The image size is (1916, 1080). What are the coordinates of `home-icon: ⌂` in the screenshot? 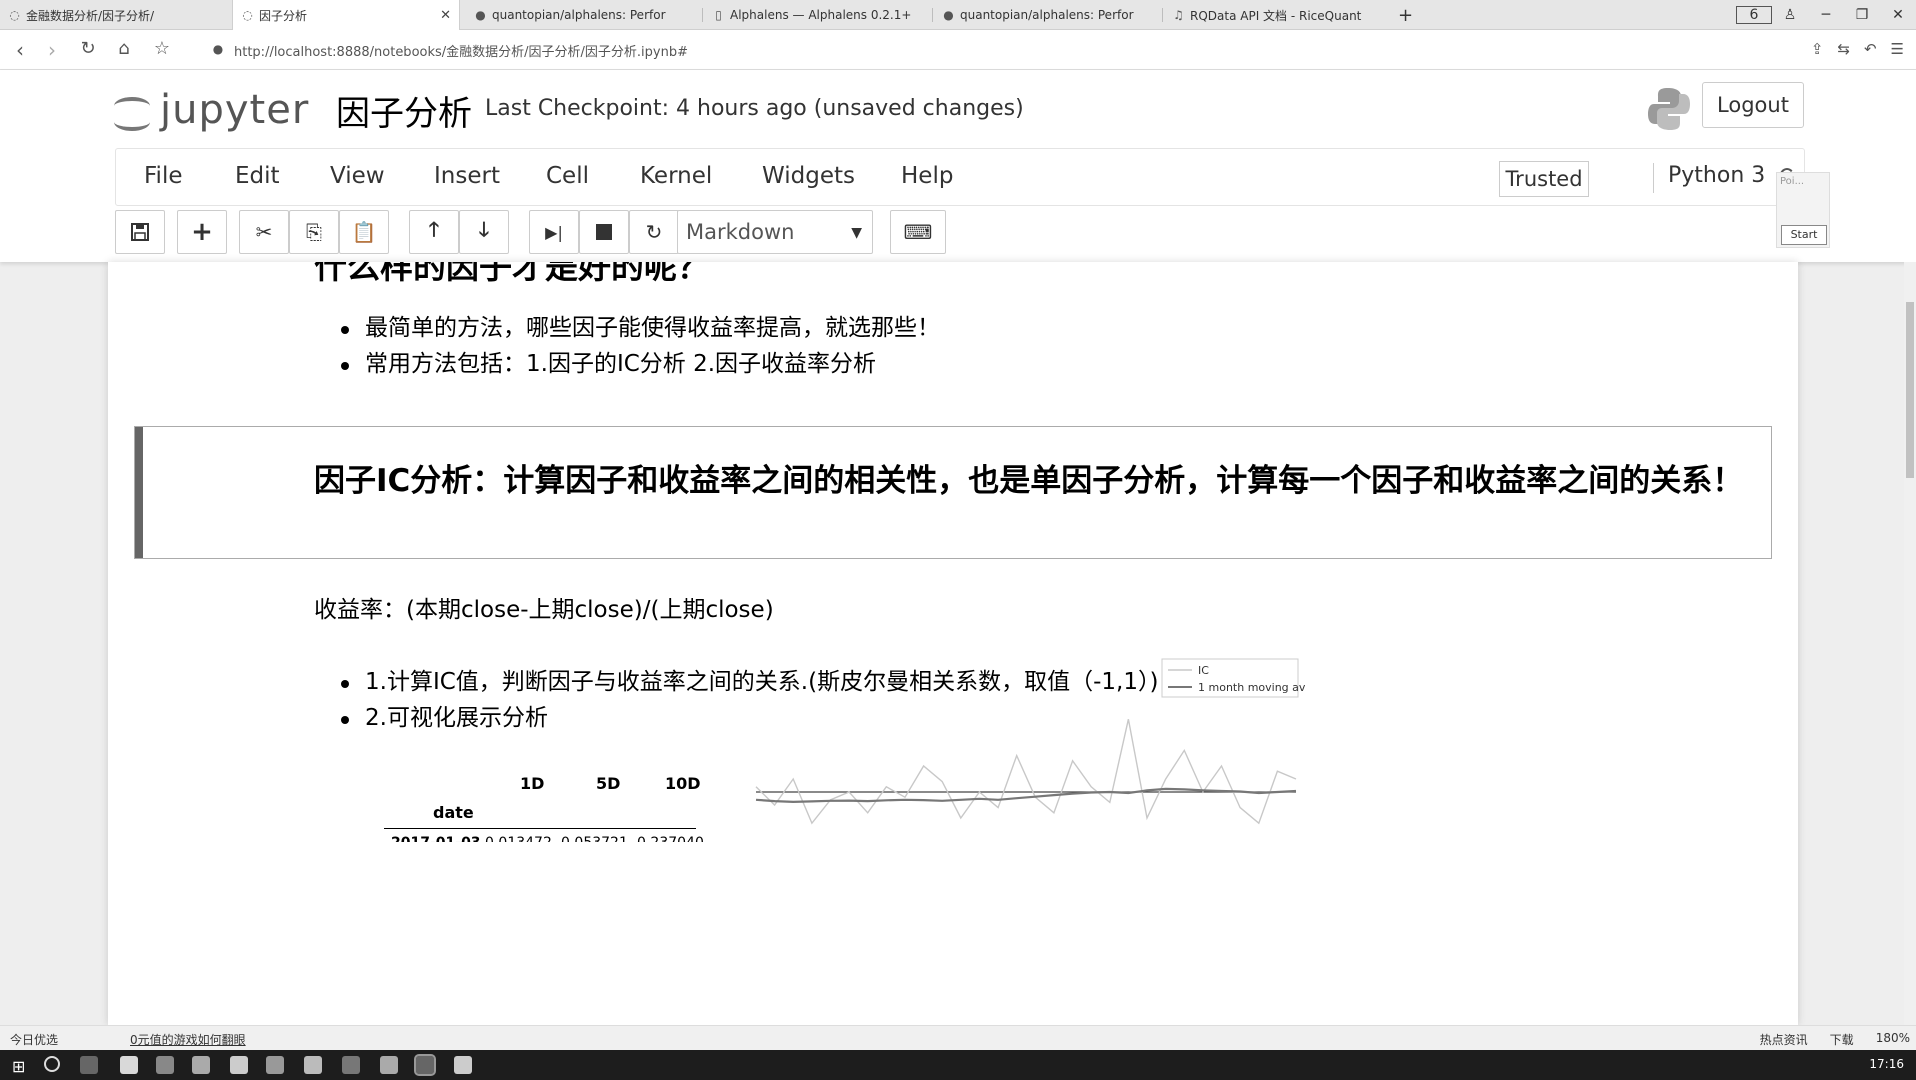 It's located at (124, 48).